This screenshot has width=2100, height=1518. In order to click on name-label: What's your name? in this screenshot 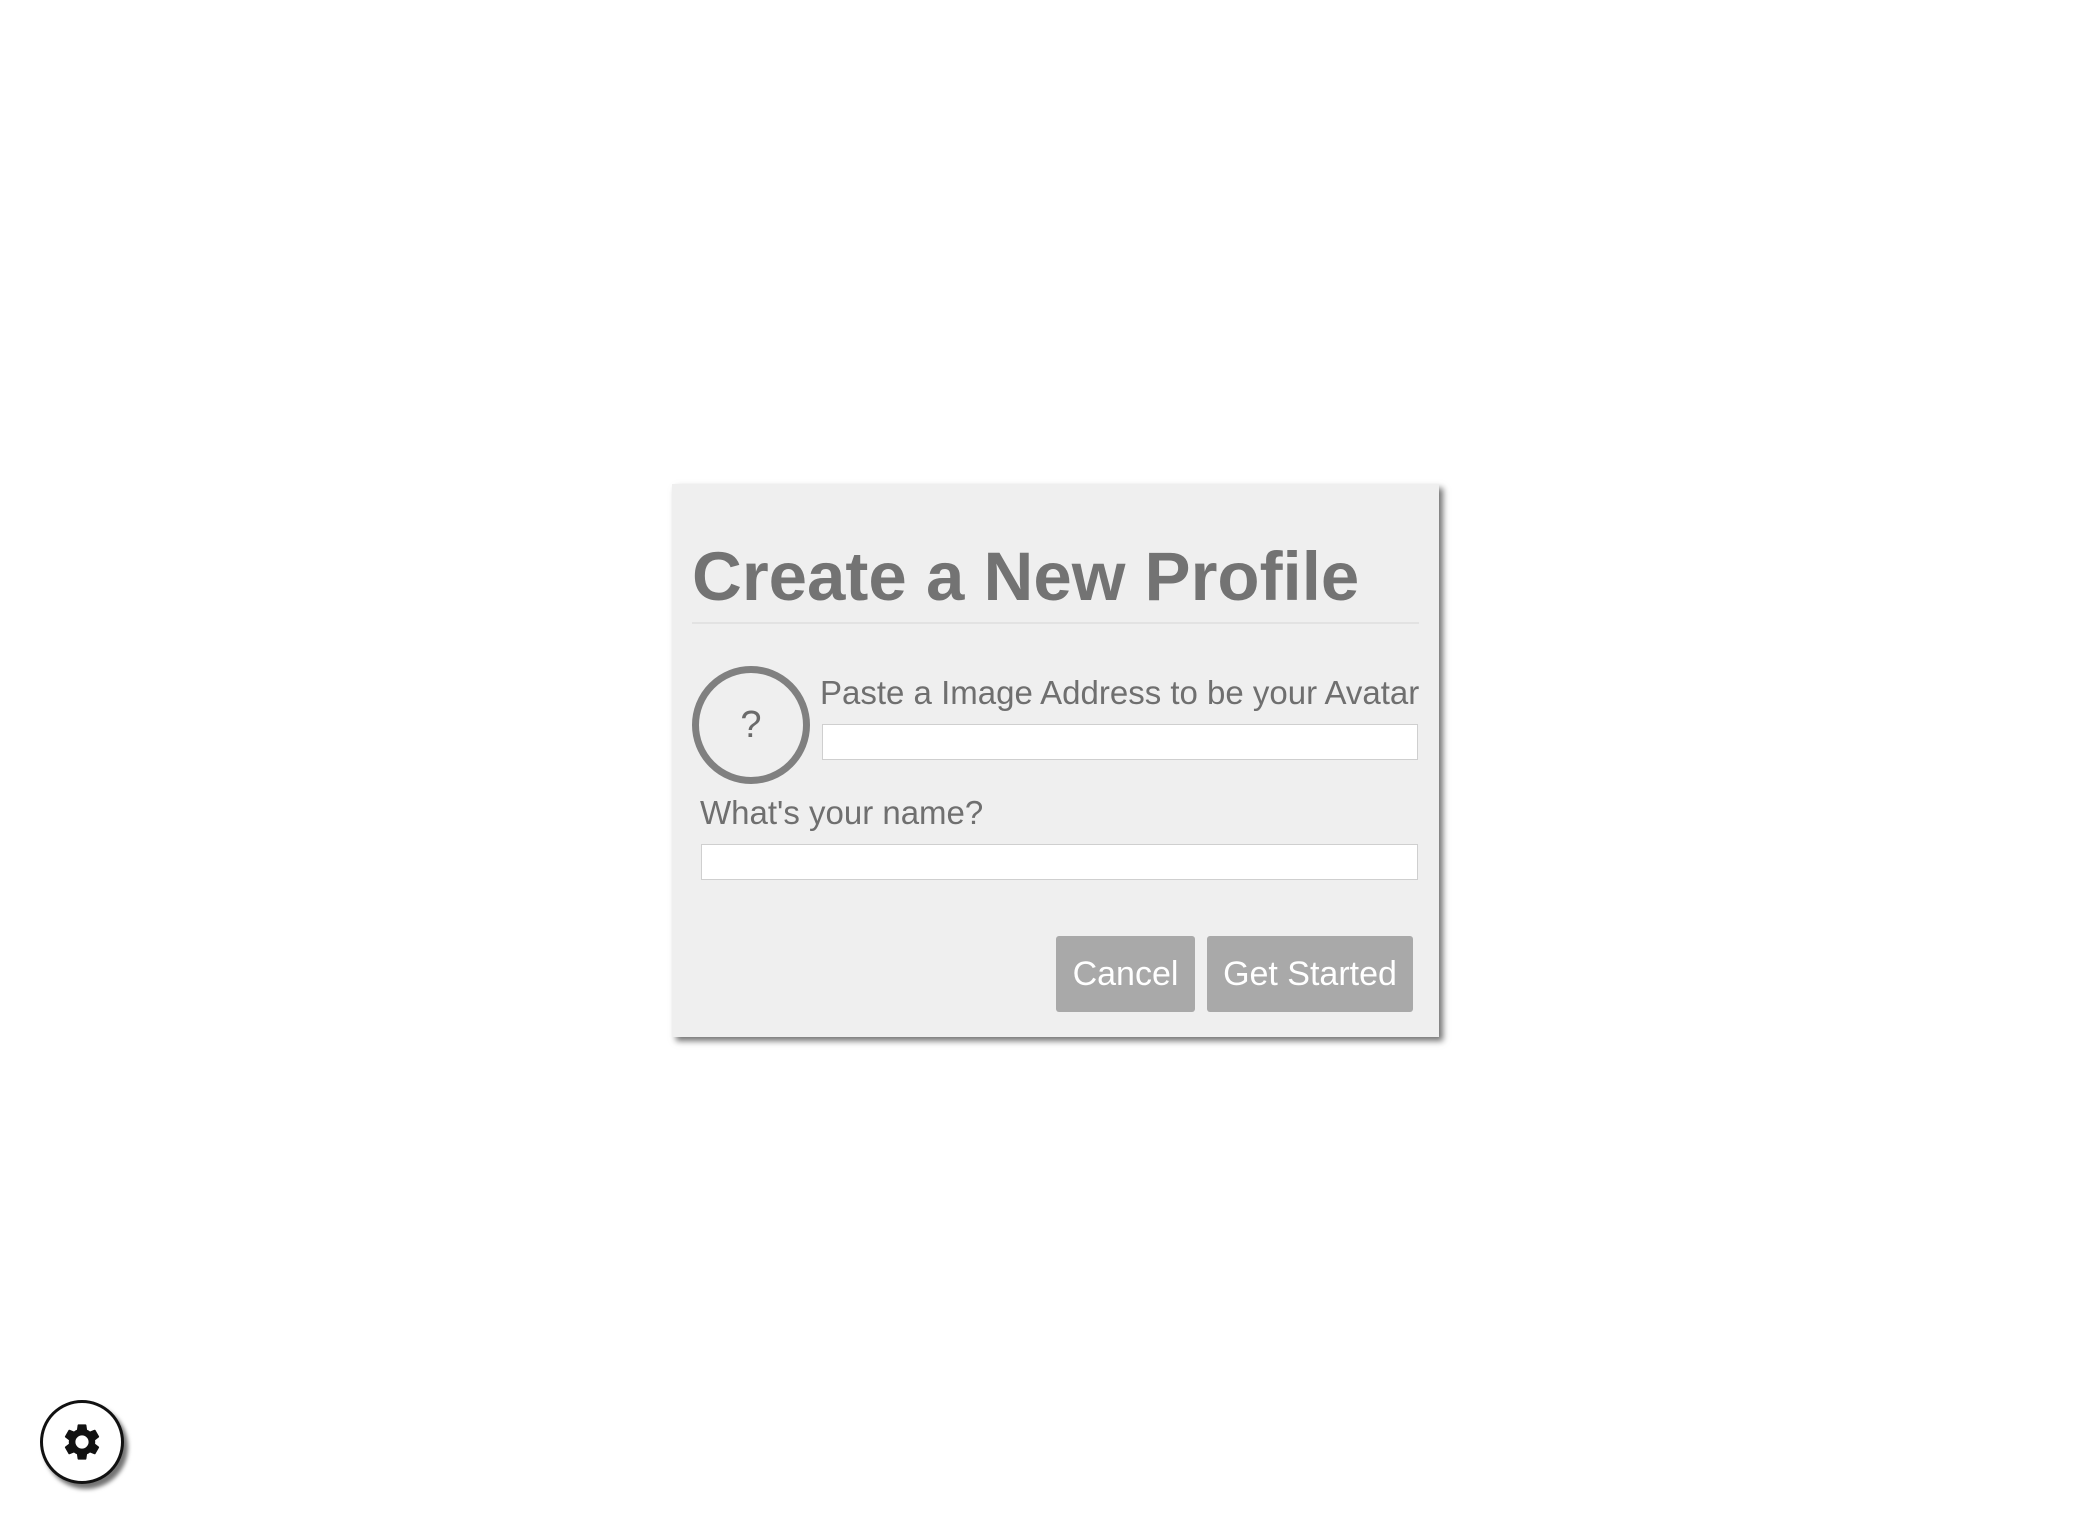, I will do `click(842, 812)`.